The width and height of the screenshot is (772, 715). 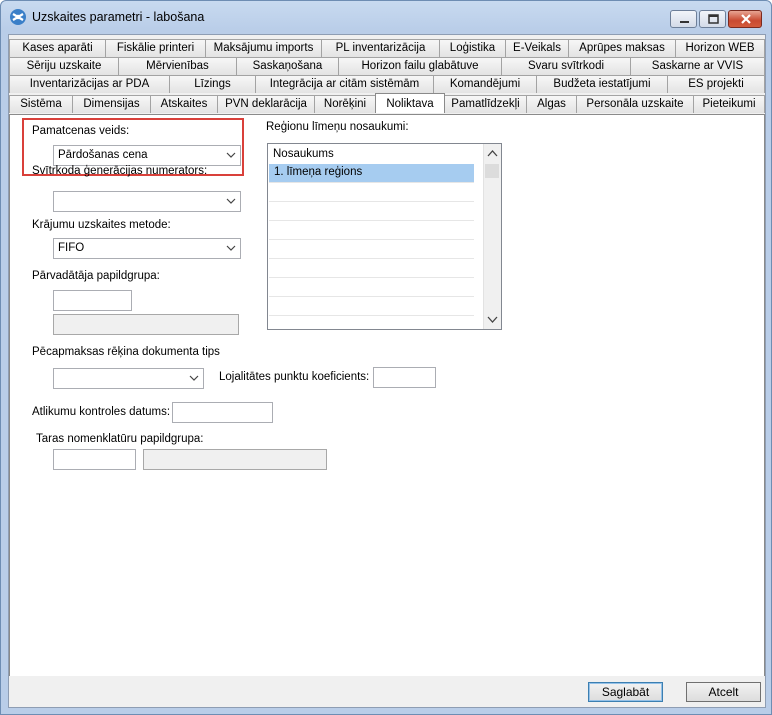 I want to click on tab-inventarizacijas-ar-pda: Inventarizācijas ar PDA, so click(x=89, y=84).